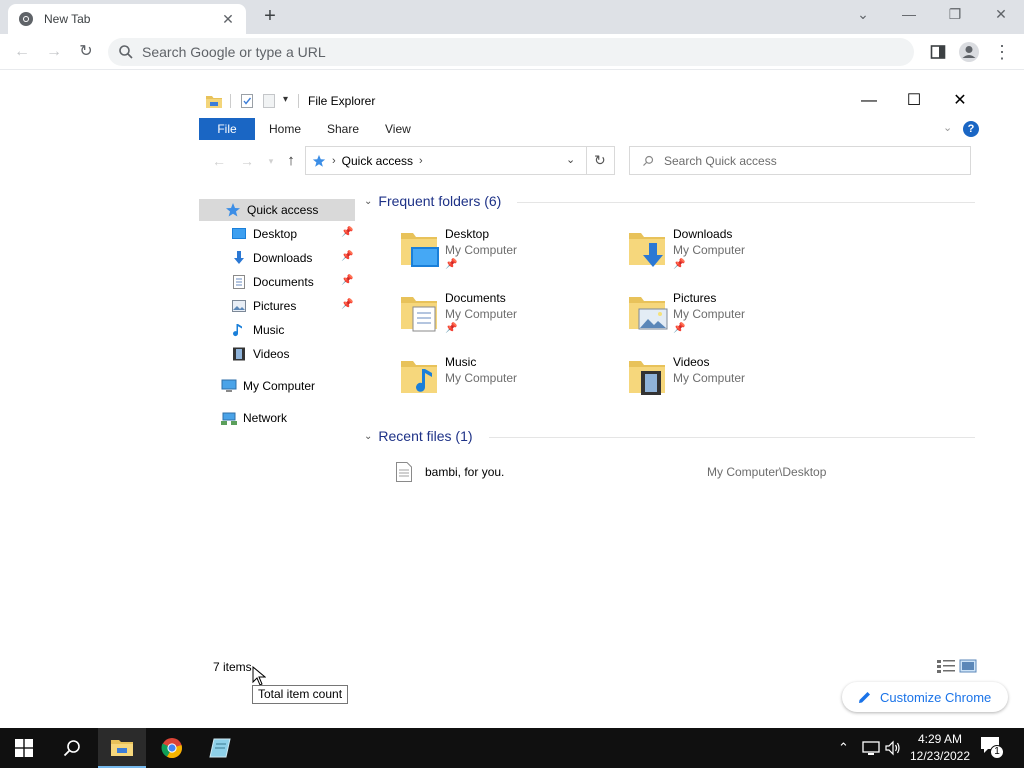  What do you see at coordinates (1001, 15) in the screenshot?
I see `close-window-button: ✕` at bounding box center [1001, 15].